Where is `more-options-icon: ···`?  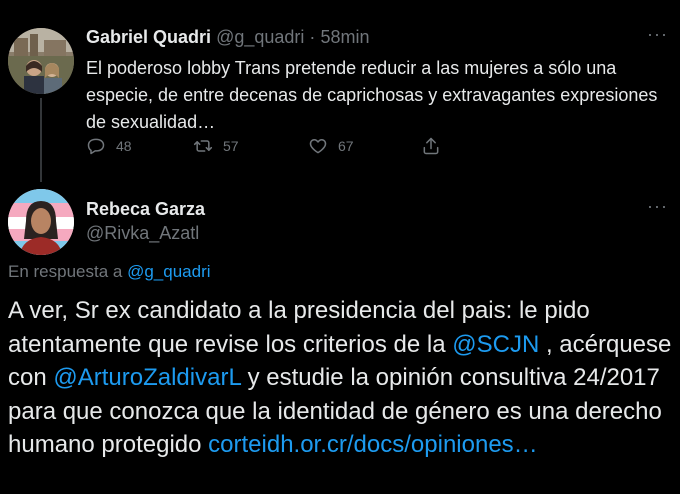 more-options-icon: ··· is located at coordinates (657, 34).